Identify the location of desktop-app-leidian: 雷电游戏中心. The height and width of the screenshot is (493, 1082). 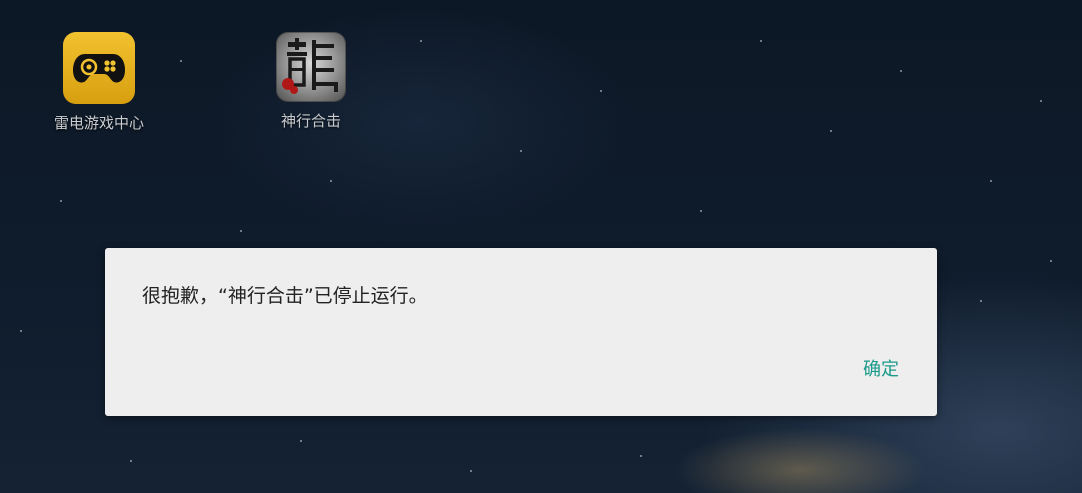
(99, 82).